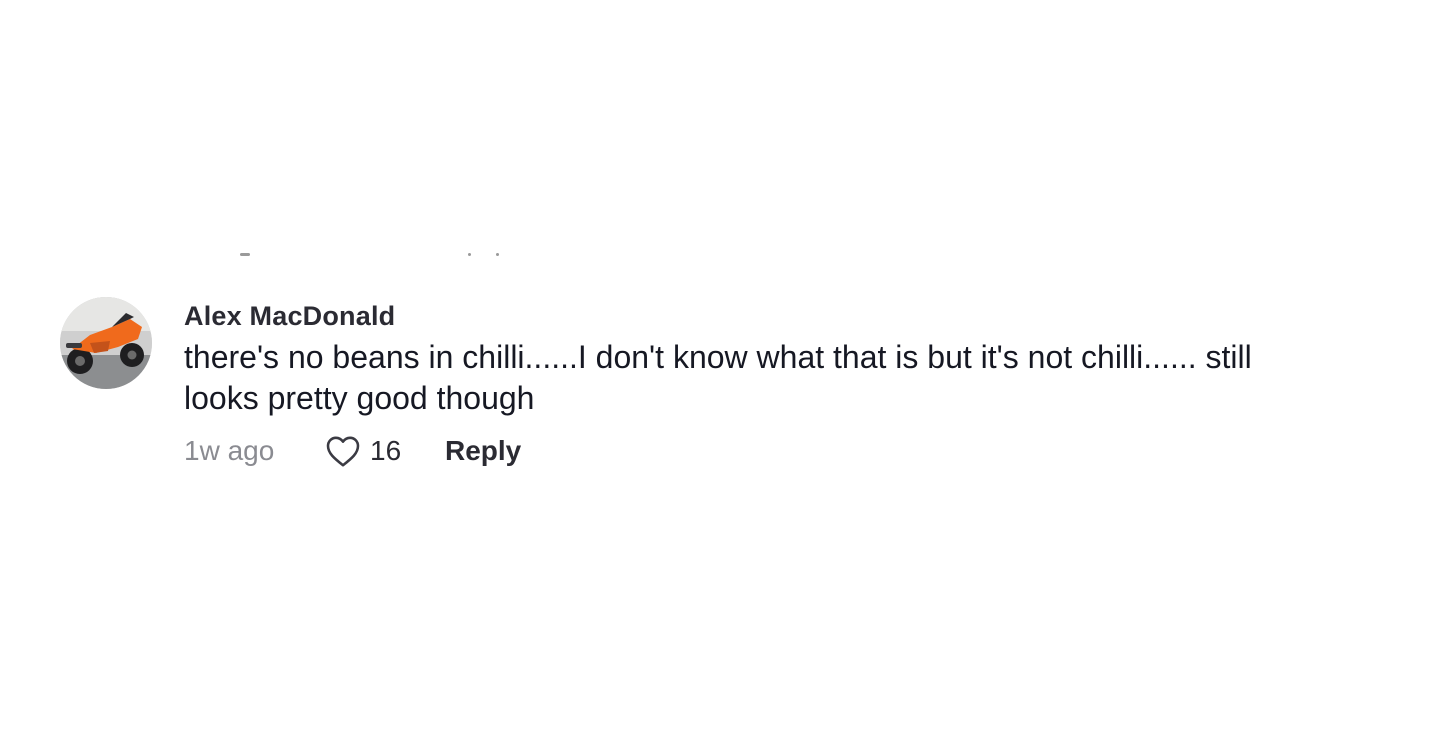  I want to click on previous-comment-cut-off, so click(371, 253).